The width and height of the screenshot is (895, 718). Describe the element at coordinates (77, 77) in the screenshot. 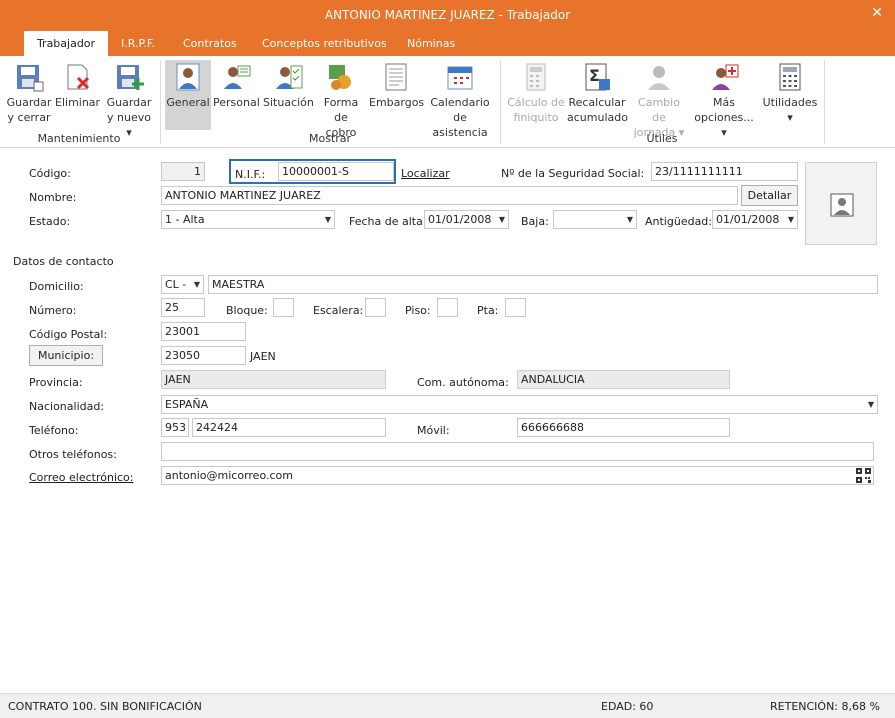

I see `delete-icon` at that location.